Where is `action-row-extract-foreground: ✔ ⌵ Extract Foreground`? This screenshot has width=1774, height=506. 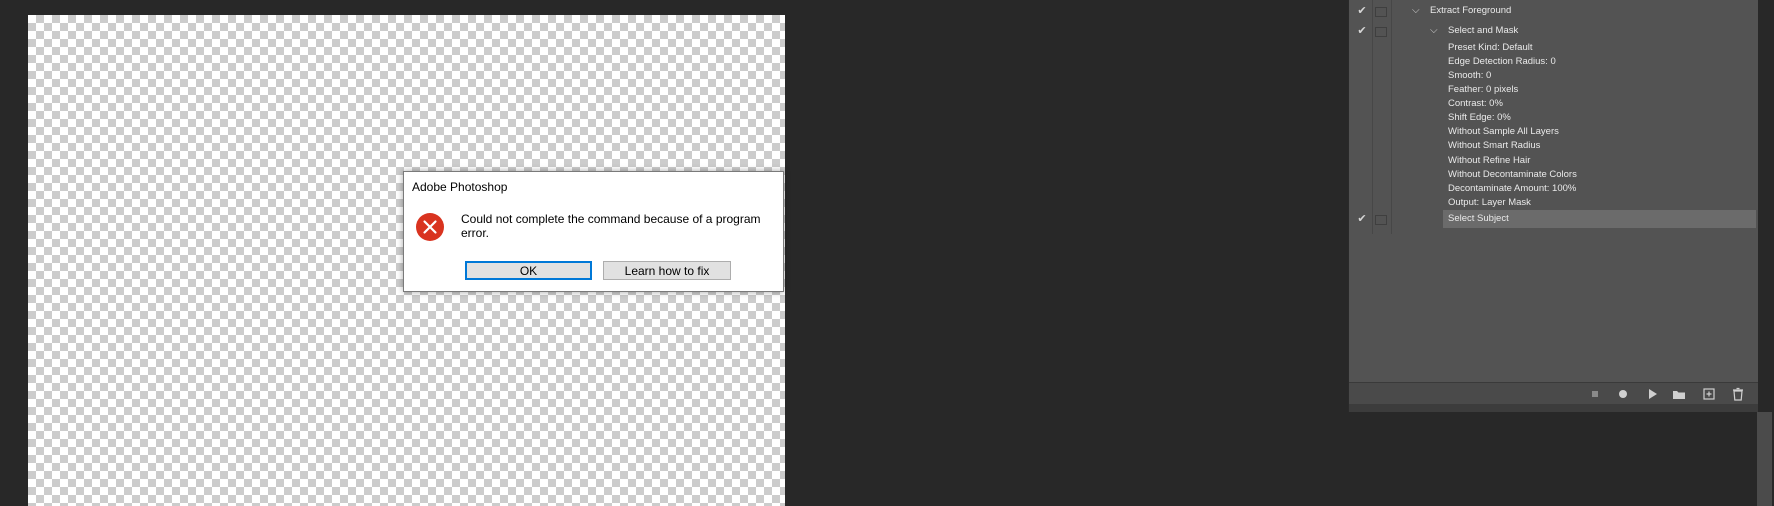
action-row-extract-foreground: ✔ ⌵ Extract Foreground is located at coordinates (1553, 11).